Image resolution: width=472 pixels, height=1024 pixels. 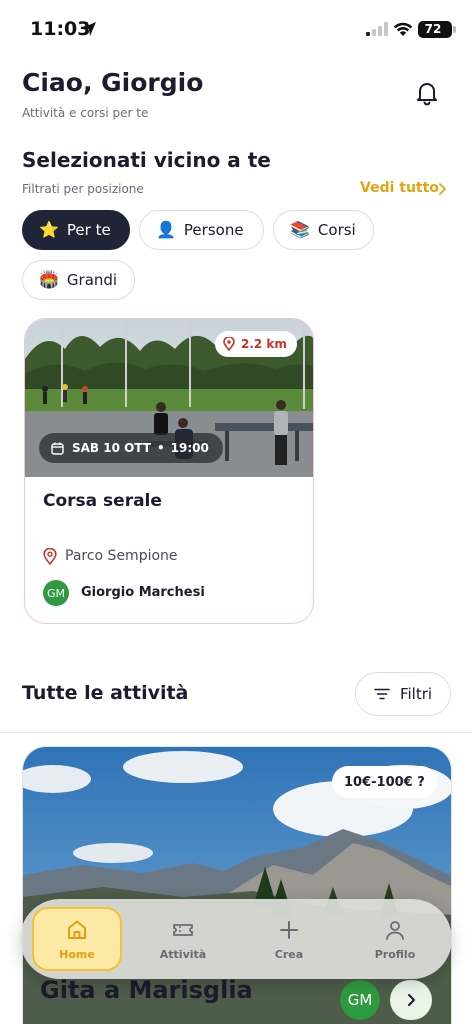 What do you see at coordinates (416, 694) in the screenshot?
I see `filters-label: Filtri` at bounding box center [416, 694].